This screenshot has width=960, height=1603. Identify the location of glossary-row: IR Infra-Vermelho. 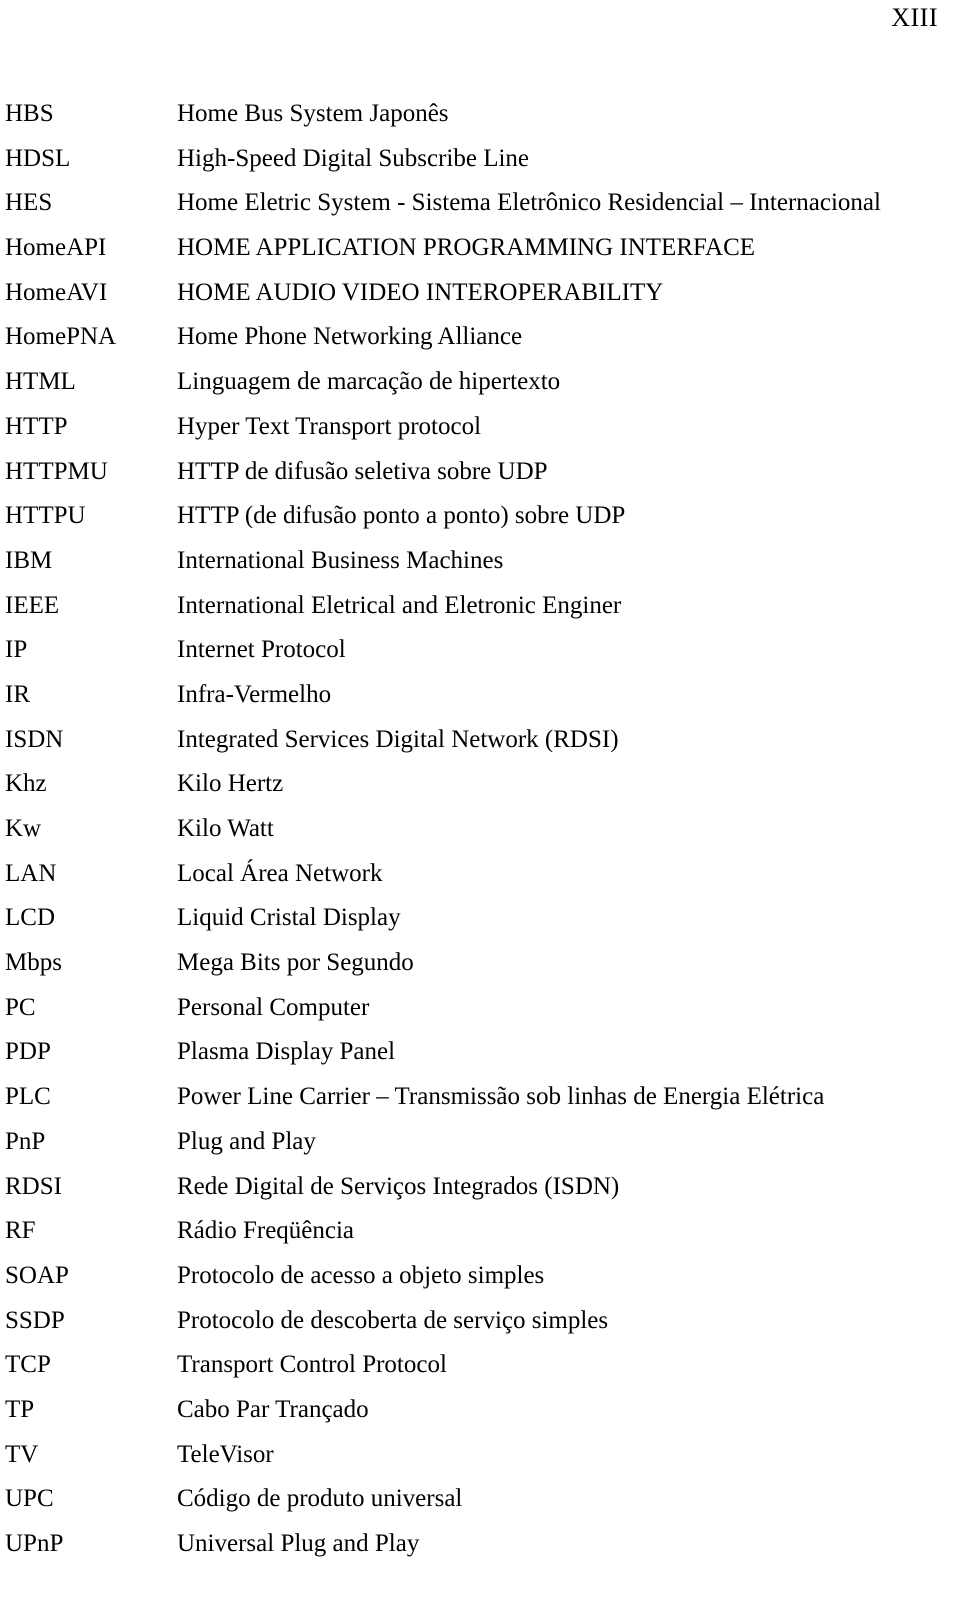
(480, 702).